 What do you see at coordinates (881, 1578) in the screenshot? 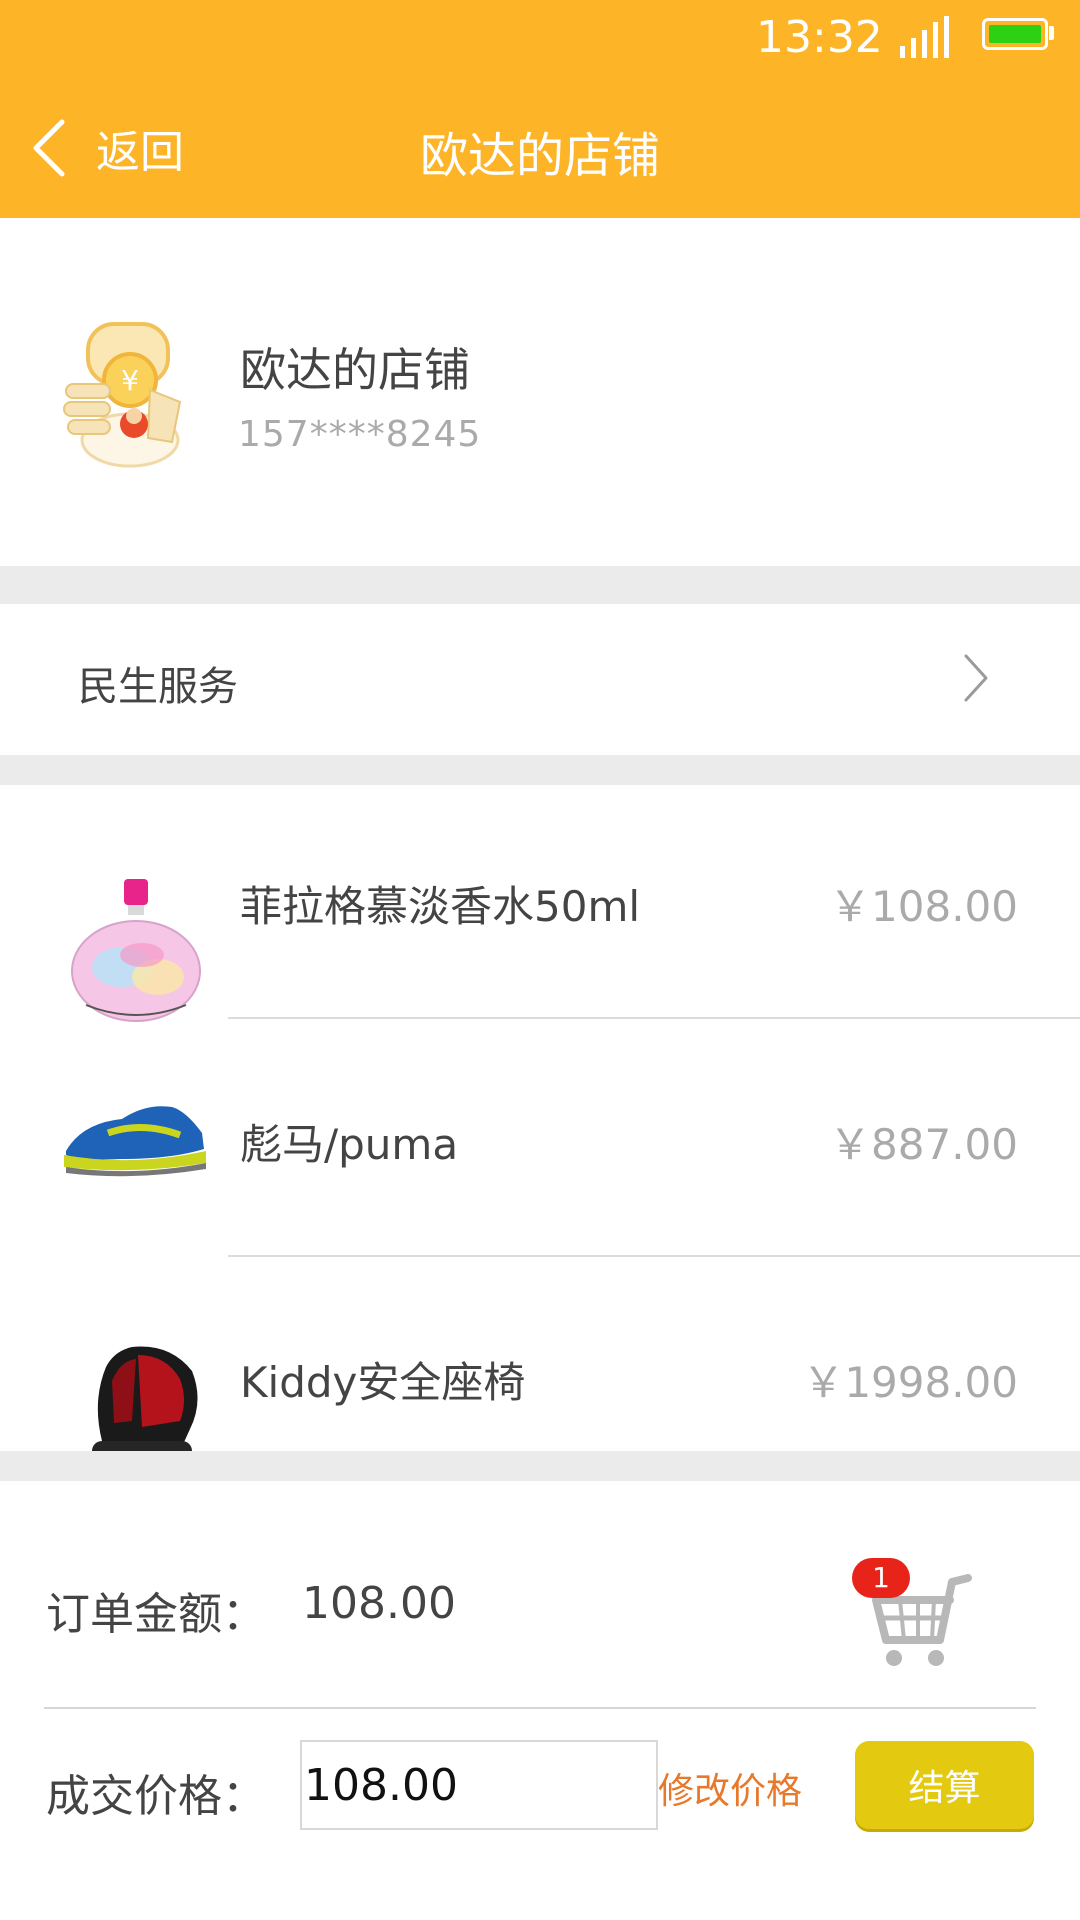
I see `cart-count-badge: 1` at bounding box center [881, 1578].